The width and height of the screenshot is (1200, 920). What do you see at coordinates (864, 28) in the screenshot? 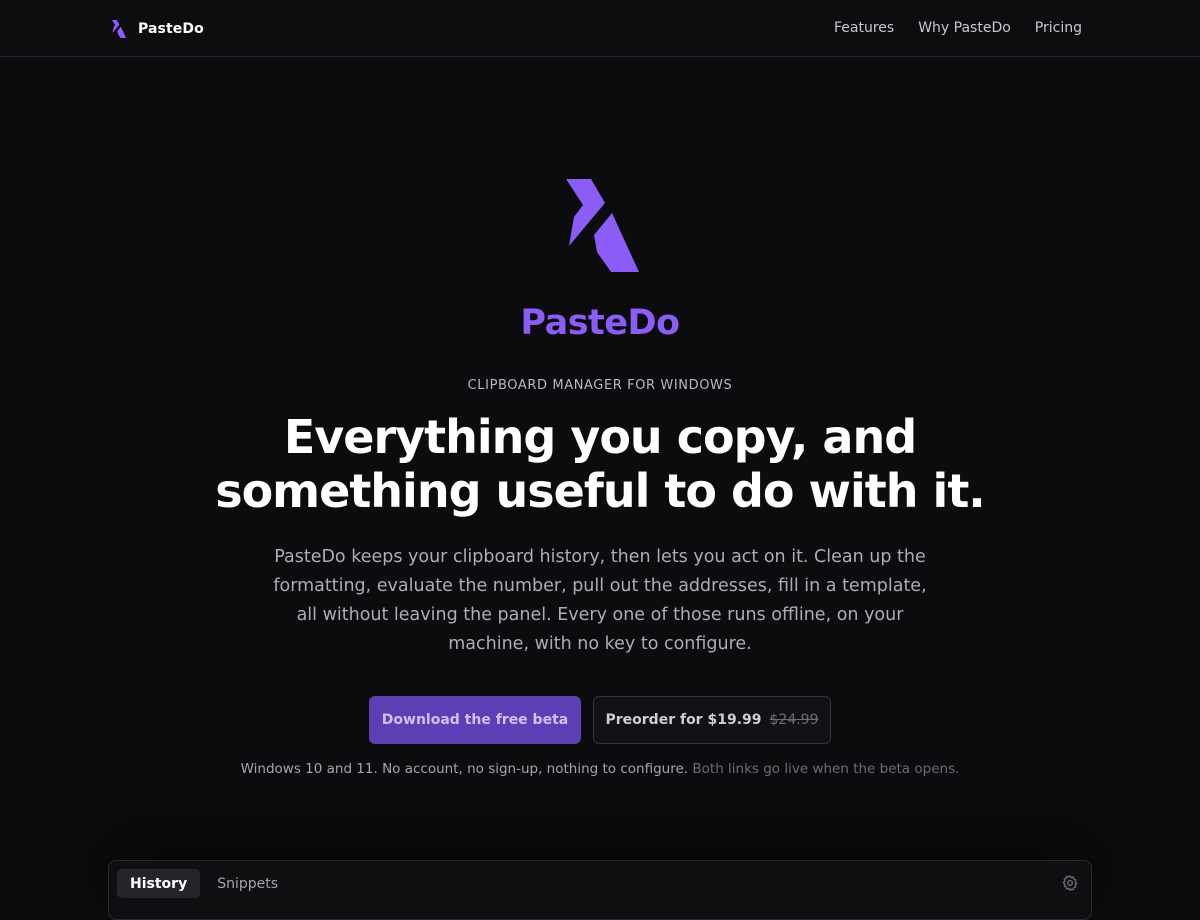
I see `nav-link-features: Features` at bounding box center [864, 28].